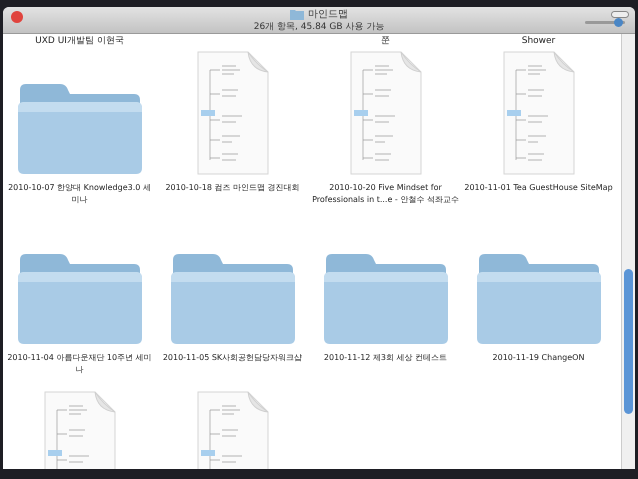  I want to click on scrollbar, so click(628, 251).